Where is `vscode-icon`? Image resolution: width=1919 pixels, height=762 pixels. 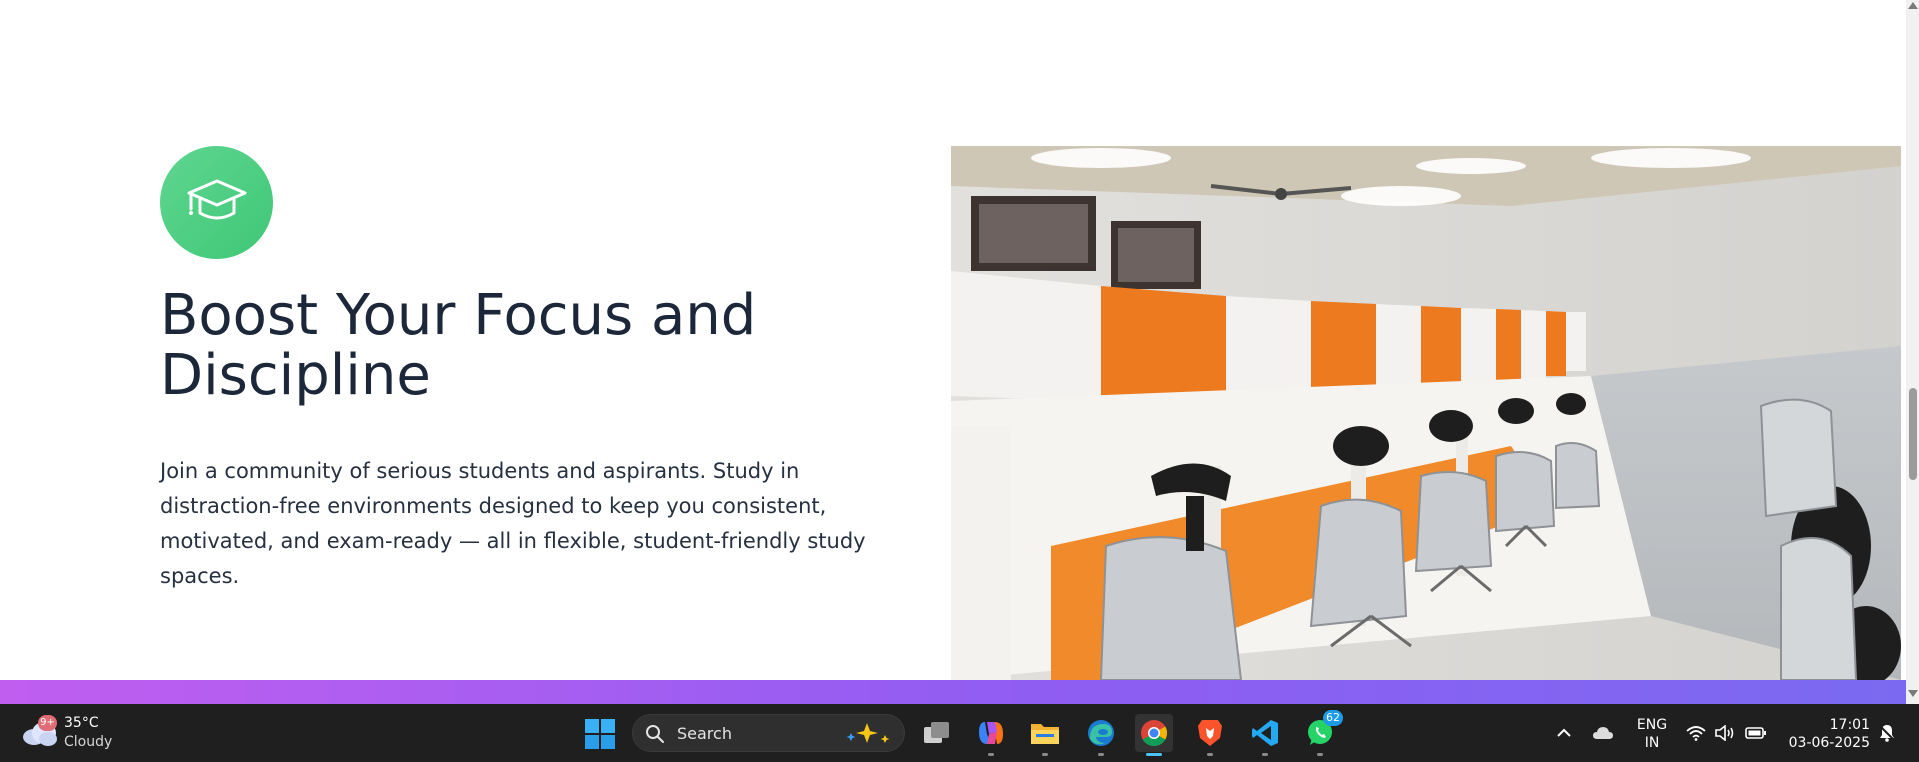
vscode-icon is located at coordinates (1265, 733).